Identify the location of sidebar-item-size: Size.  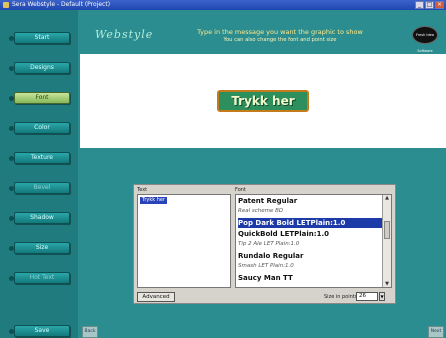
(39, 248).